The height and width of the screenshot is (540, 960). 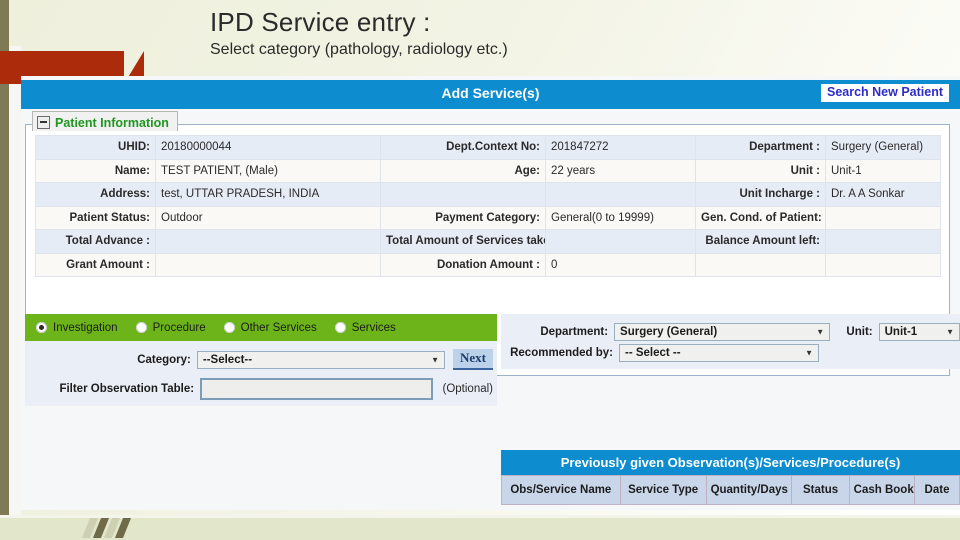 What do you see at coordinates (937, 490) in the screenshot?
I see `table-column-header: Date` at bounding box center [937, 490].